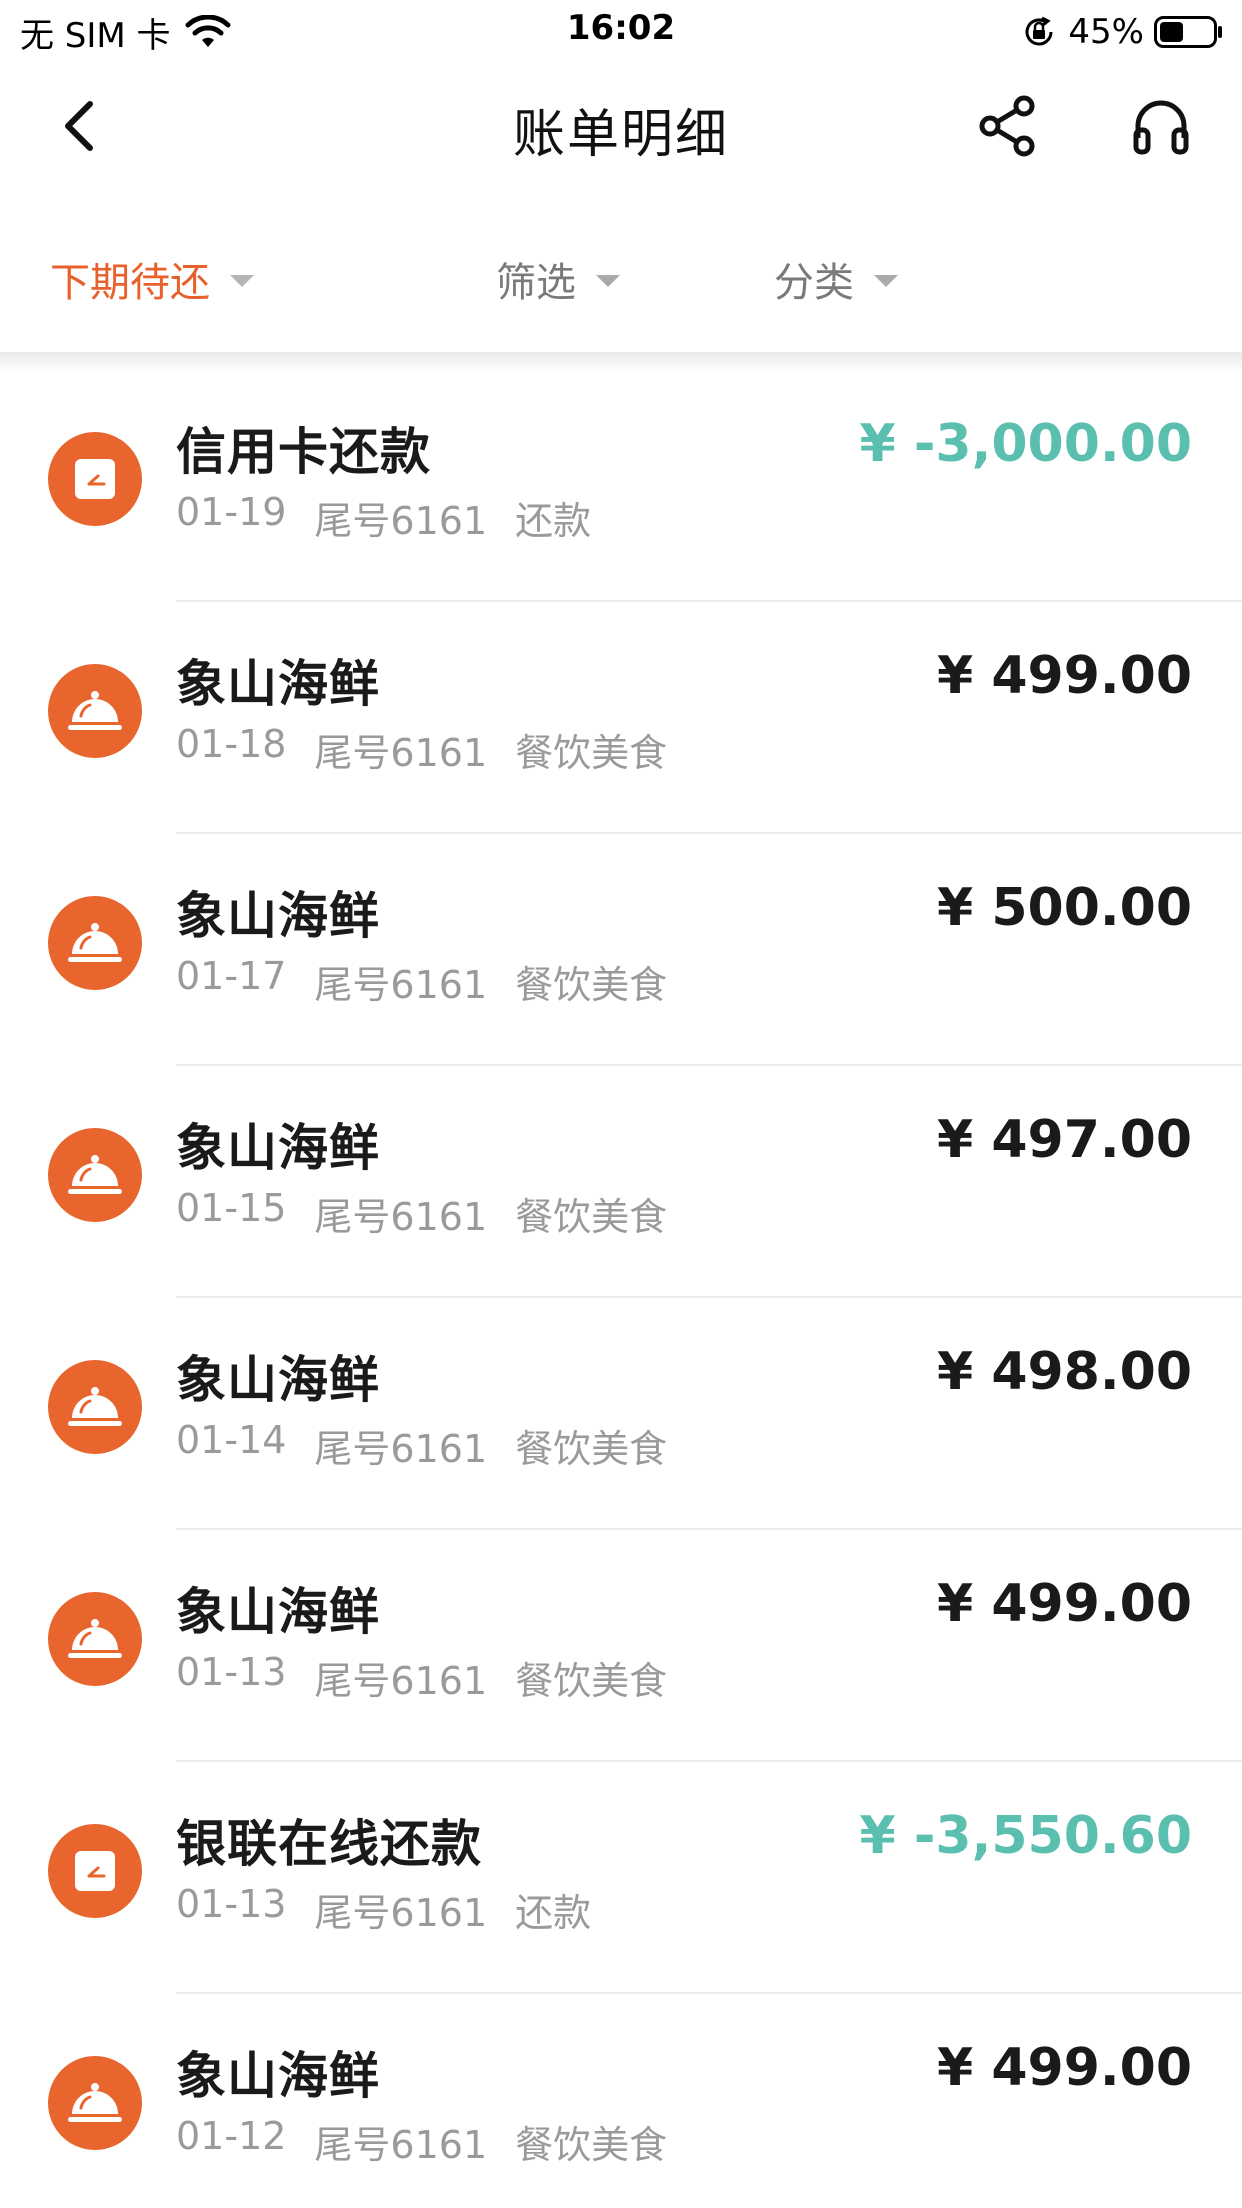 Image resolution: width=1242 pixels, height=2208 pixels. I want to click on transaction-meta: 01-14 尾号6161 餐饮美食, so click(435, 1445).